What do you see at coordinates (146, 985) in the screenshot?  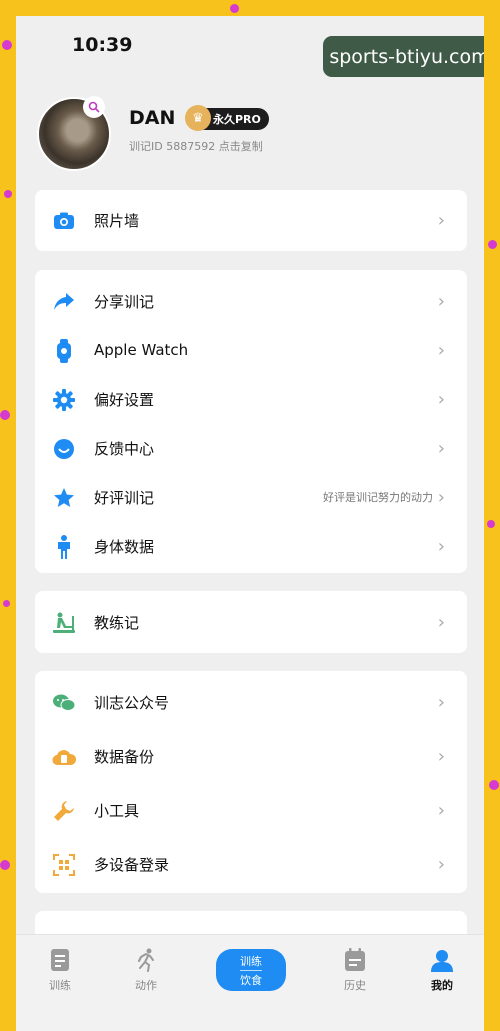 I see `tab-label: 动作` at bounding box center [146, 985].